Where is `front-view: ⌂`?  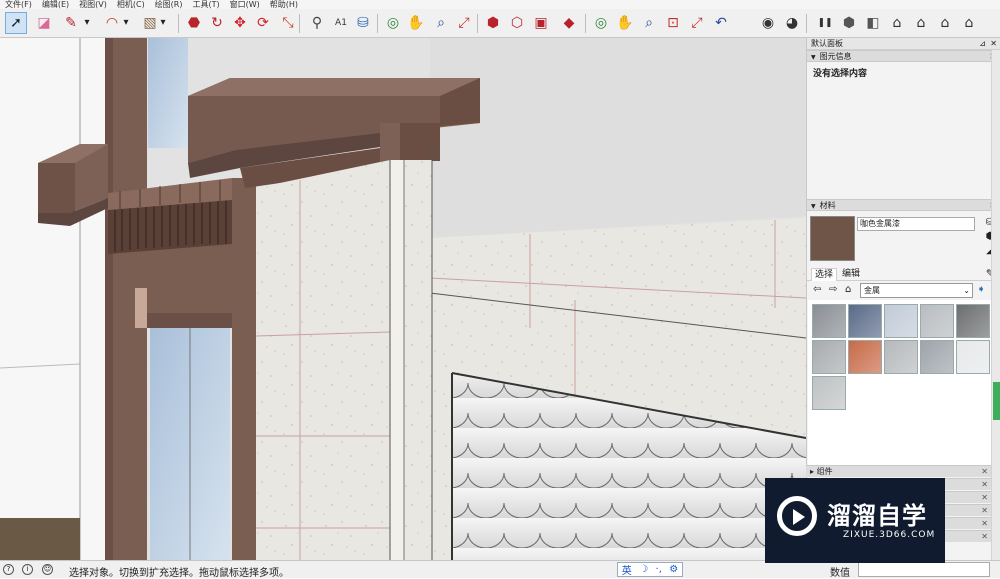 front-view: ⌂ is located at coordinates (897, 23).